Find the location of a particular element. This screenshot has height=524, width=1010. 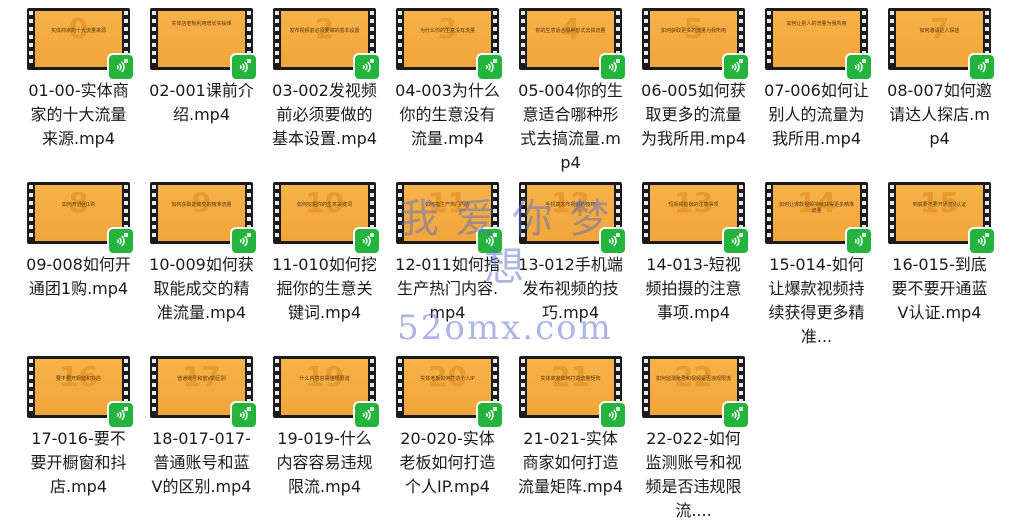

thumbnail-title: 到底要不要开通蓝V认证 is located at coordinates (939, 205).